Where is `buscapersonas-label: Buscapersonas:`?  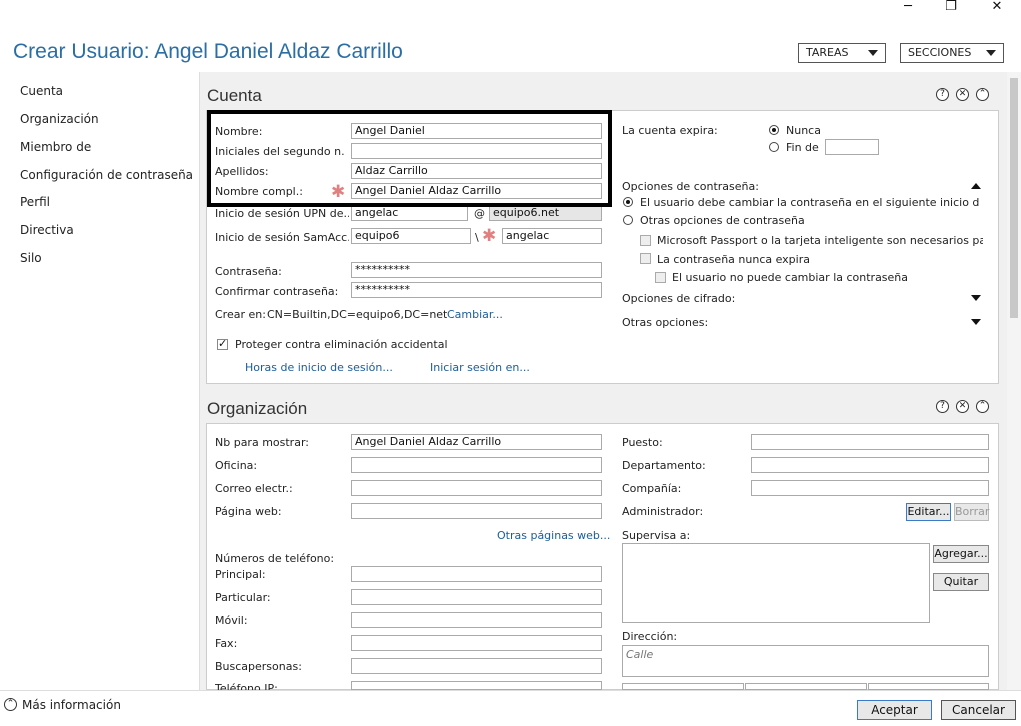 buscapersonas-label: Buscapersonas: is located at coordinates (258, 666).